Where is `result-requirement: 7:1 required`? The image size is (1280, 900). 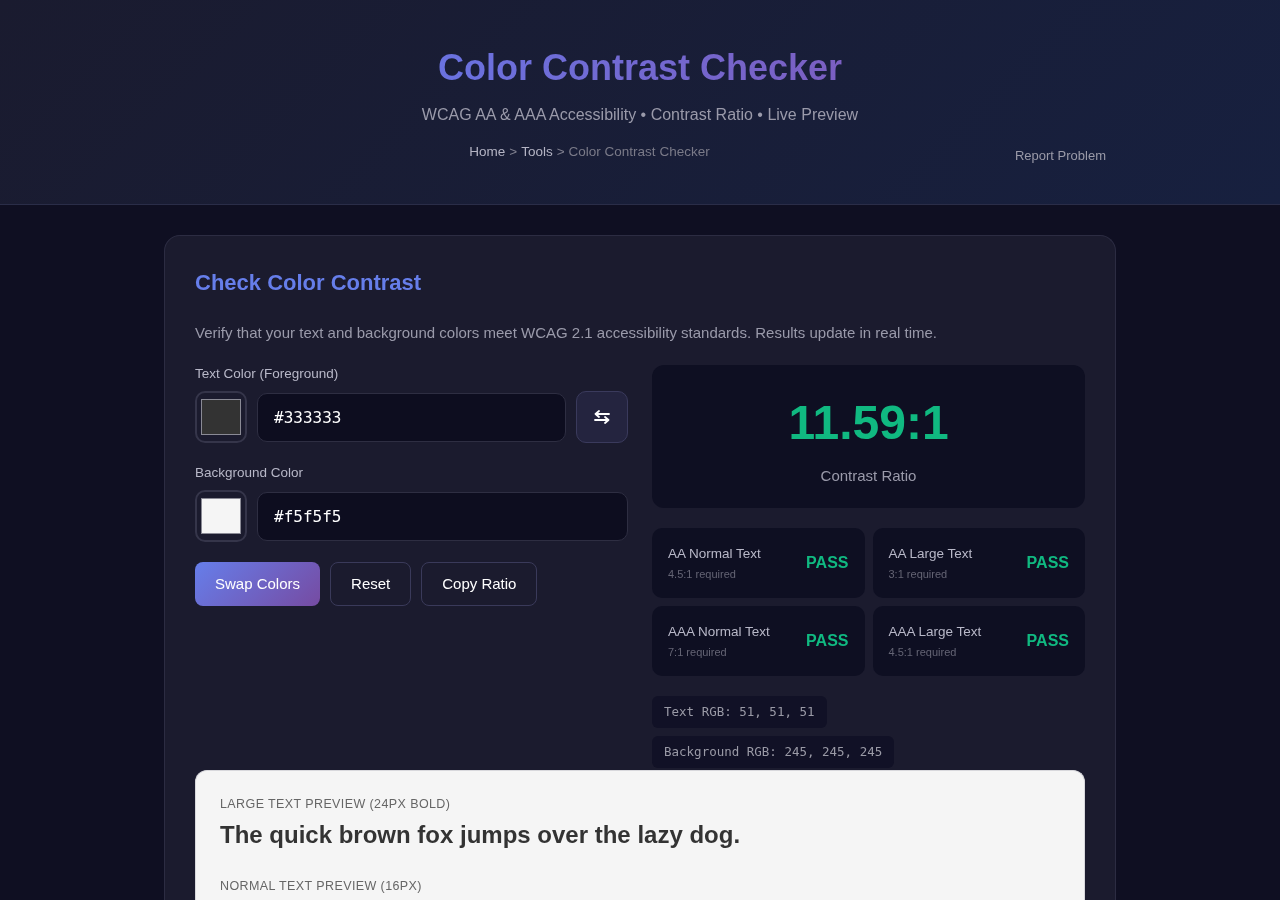
result-requirement: 7:1 required is located at coordinates (698, 652).